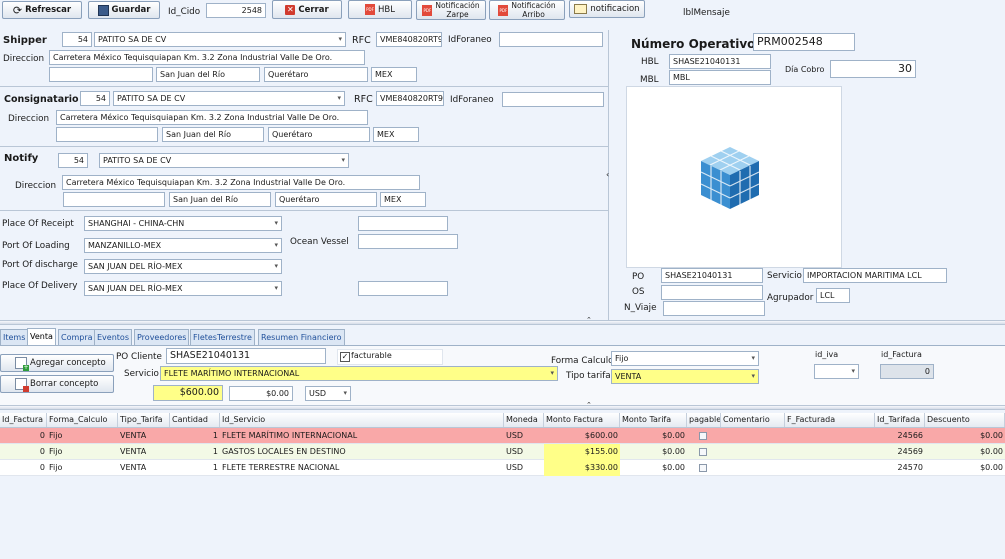 Image resolution: width=1005 pixels, height=559 pixels. Describe the element at coordinates (873, 69) in the screenshot. I see `dia-cobro-input: 30` at that location.